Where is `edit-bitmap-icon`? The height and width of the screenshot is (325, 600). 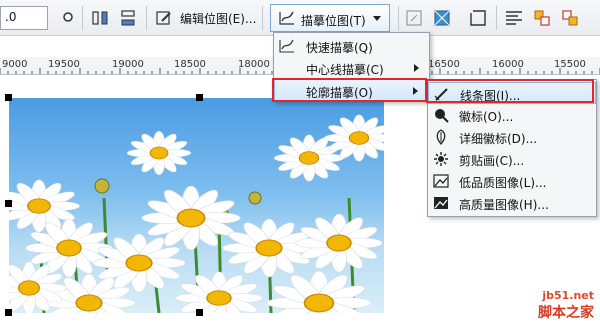
edit-bitmap-icon is located at coordinates (164, 18).